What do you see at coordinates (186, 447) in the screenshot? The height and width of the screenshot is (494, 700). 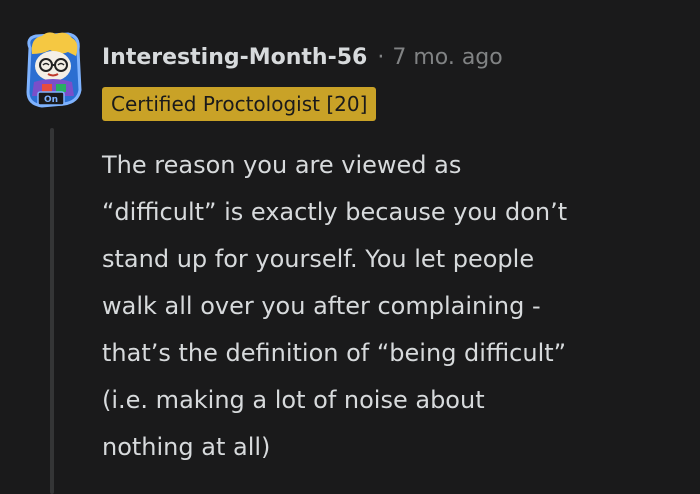 I see `comment-body-line: nothing at all)` at bounding box center [186, 447].